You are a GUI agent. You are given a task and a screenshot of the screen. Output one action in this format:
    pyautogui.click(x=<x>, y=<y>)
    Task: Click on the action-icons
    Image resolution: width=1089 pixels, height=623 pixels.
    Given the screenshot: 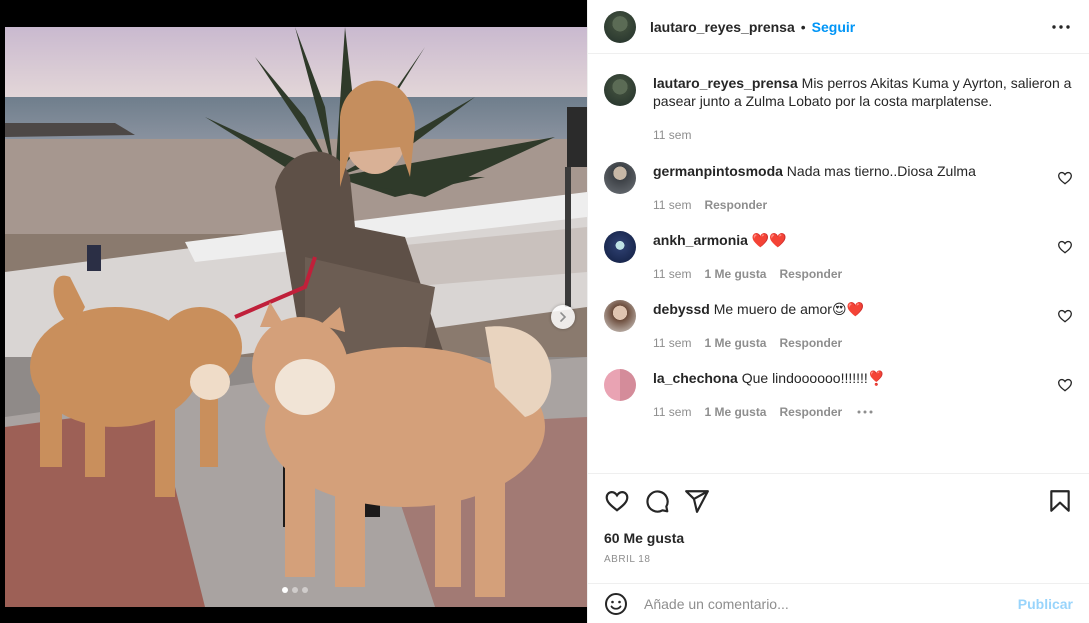 What is the action you would take?
    pyautogui.click(x=838, y=501)
    